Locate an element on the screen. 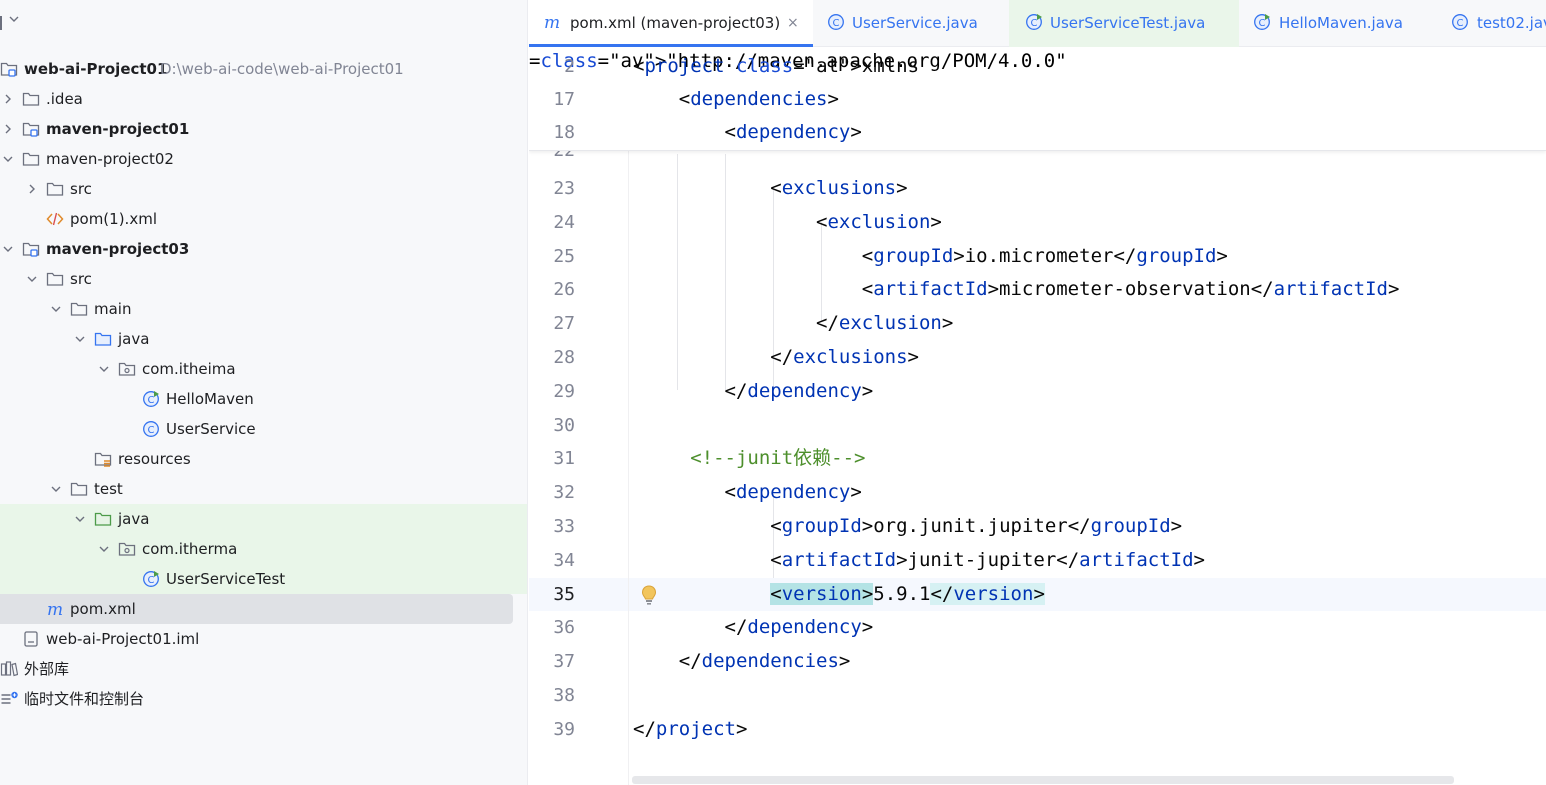 This screenshot has width=1546, height=785. tree-item: com.itheima is located at coordinates (263, 369).